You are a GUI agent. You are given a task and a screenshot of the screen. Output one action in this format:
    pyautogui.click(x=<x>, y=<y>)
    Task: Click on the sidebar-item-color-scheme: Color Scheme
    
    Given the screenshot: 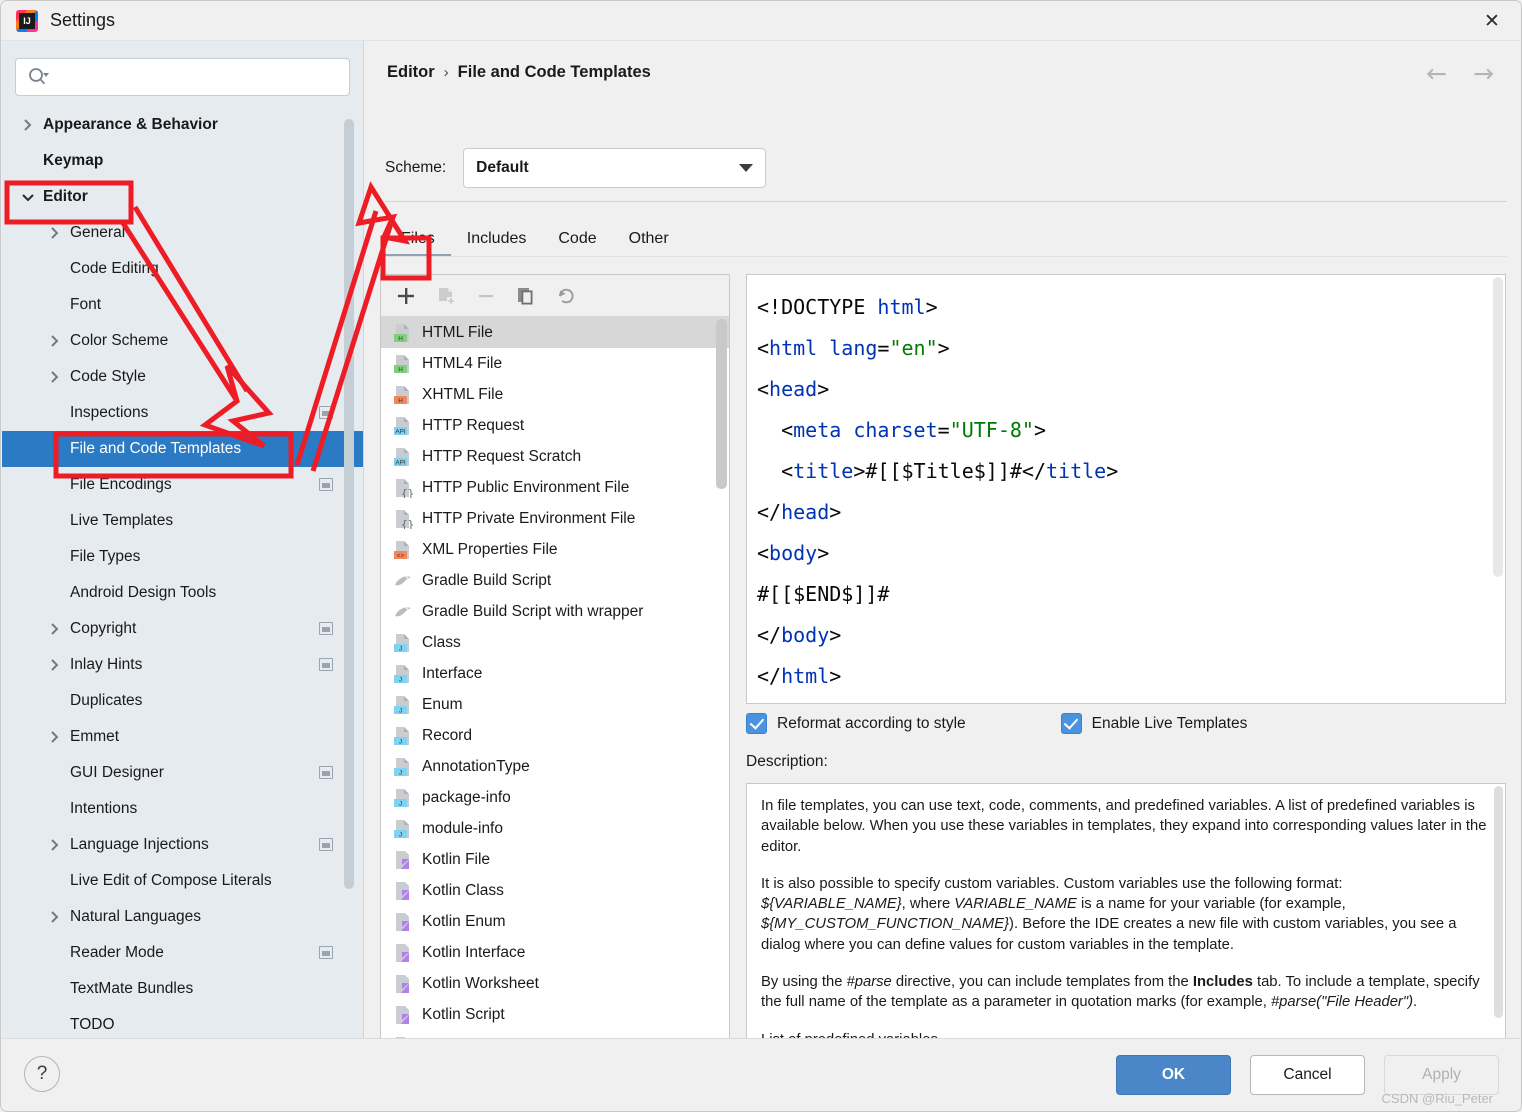 What is the action you would take?
    pyautogui.click(x=182, y=341)
    